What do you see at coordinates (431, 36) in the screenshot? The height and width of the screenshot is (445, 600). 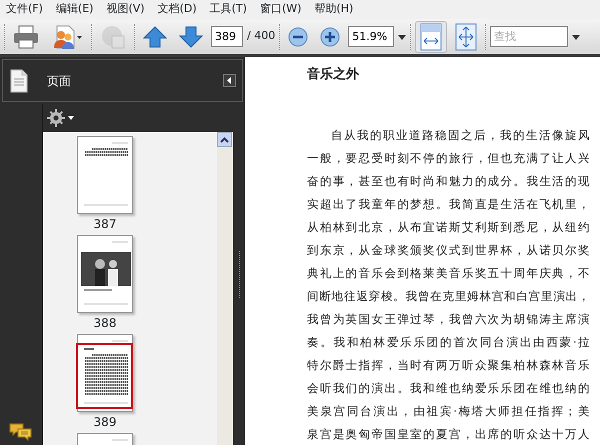 I see `fit-width-button` at bounding box center [431, 36].